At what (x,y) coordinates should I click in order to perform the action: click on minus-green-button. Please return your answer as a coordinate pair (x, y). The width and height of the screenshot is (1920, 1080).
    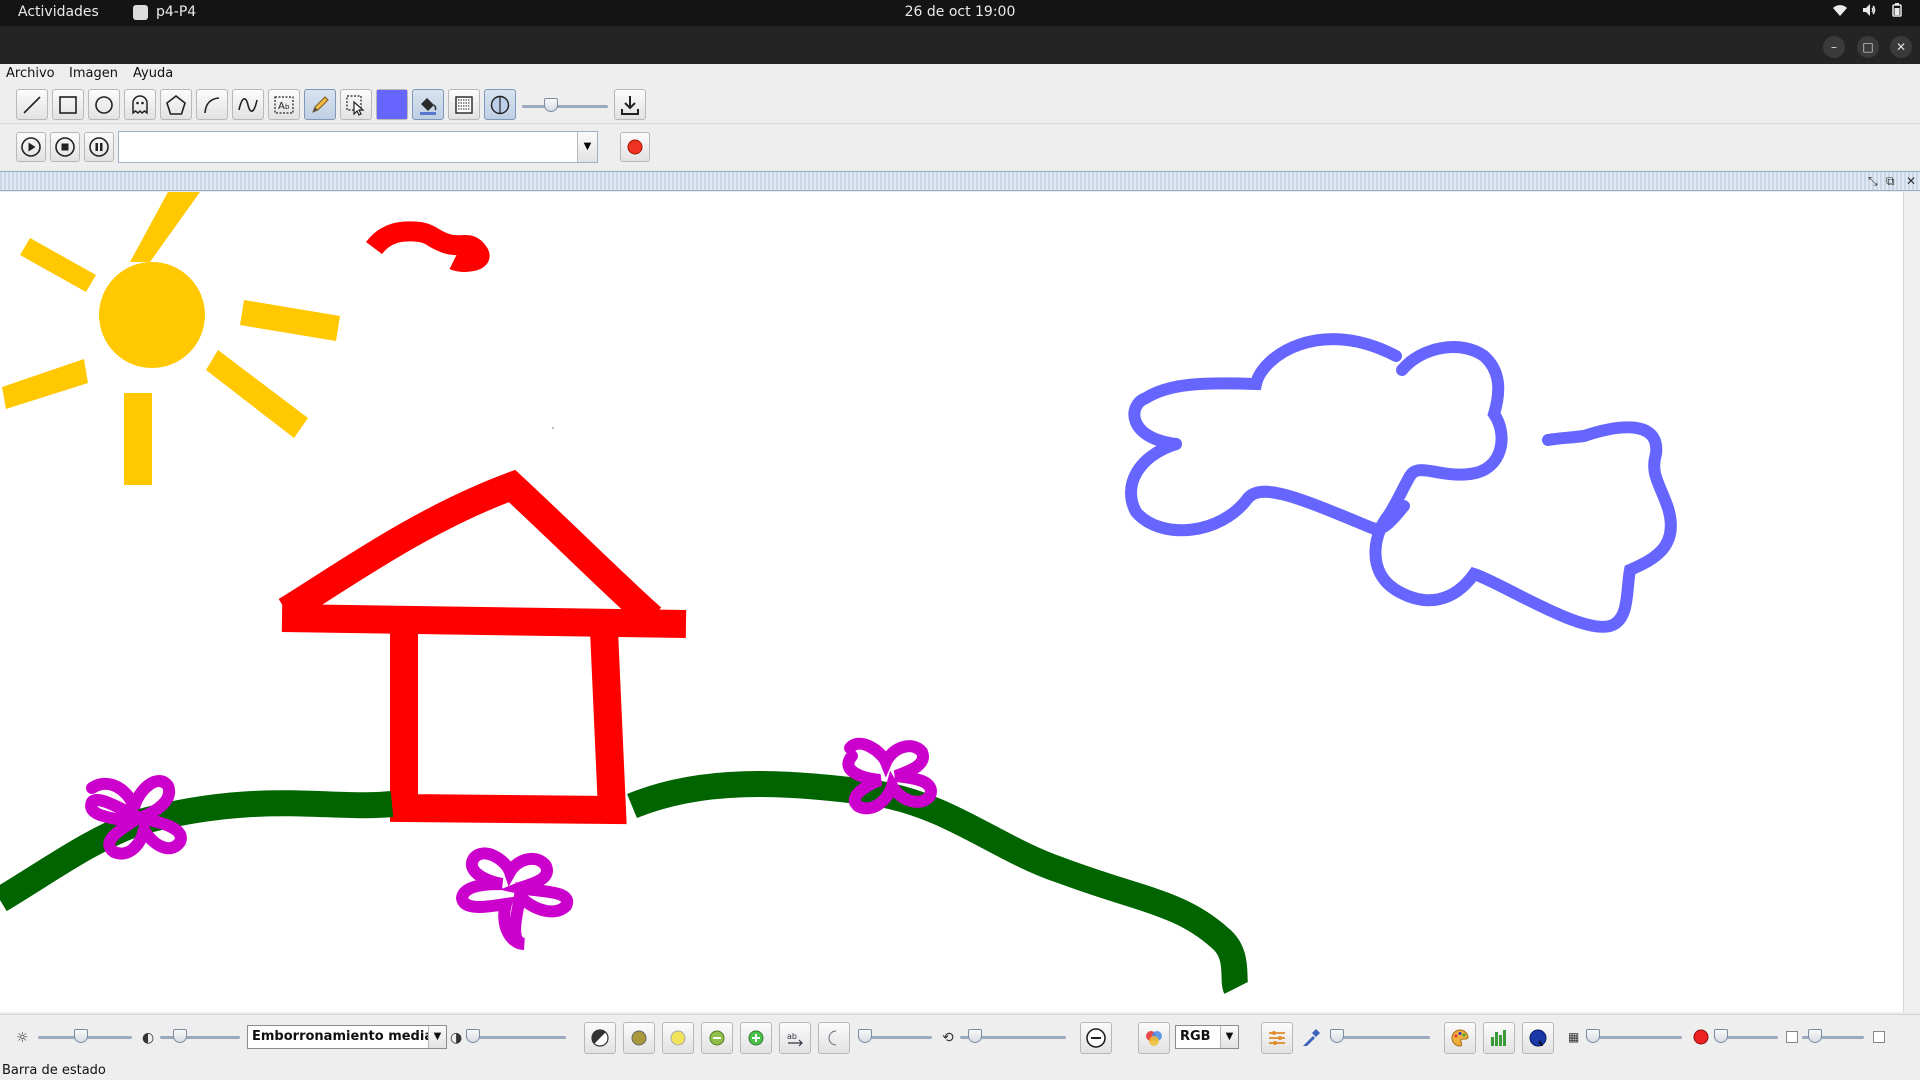
    Looking at the image, I should click on (717, 1038).